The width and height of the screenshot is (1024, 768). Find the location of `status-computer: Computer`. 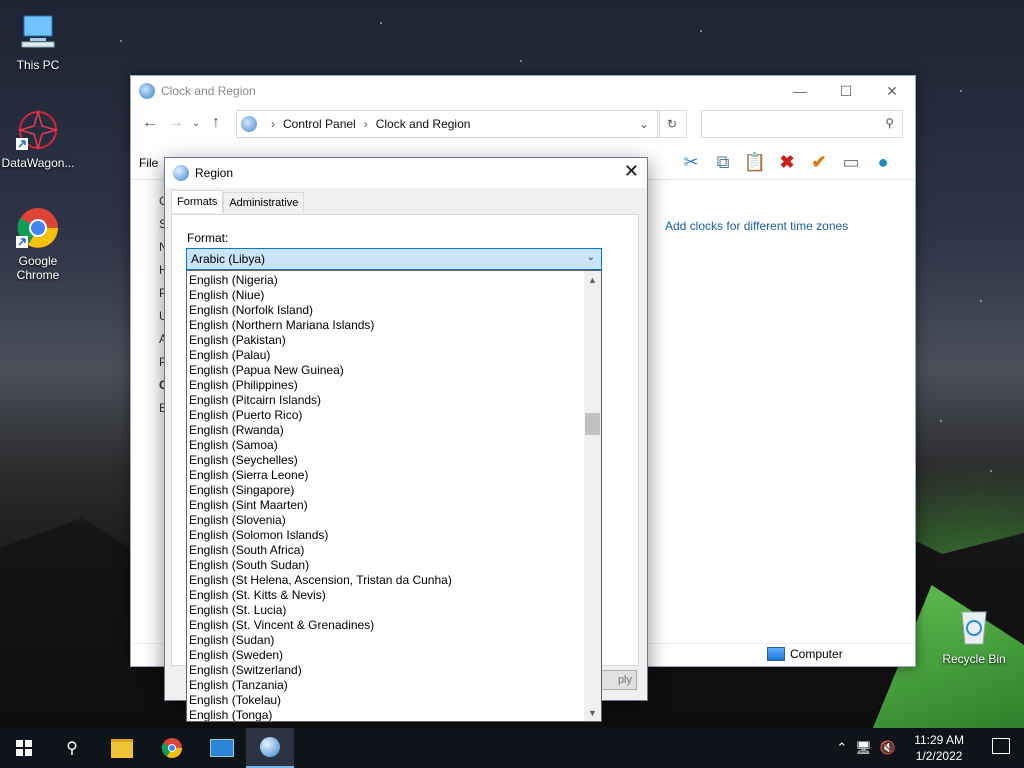

status-computer: Computer is located at coordinates (805, 654).